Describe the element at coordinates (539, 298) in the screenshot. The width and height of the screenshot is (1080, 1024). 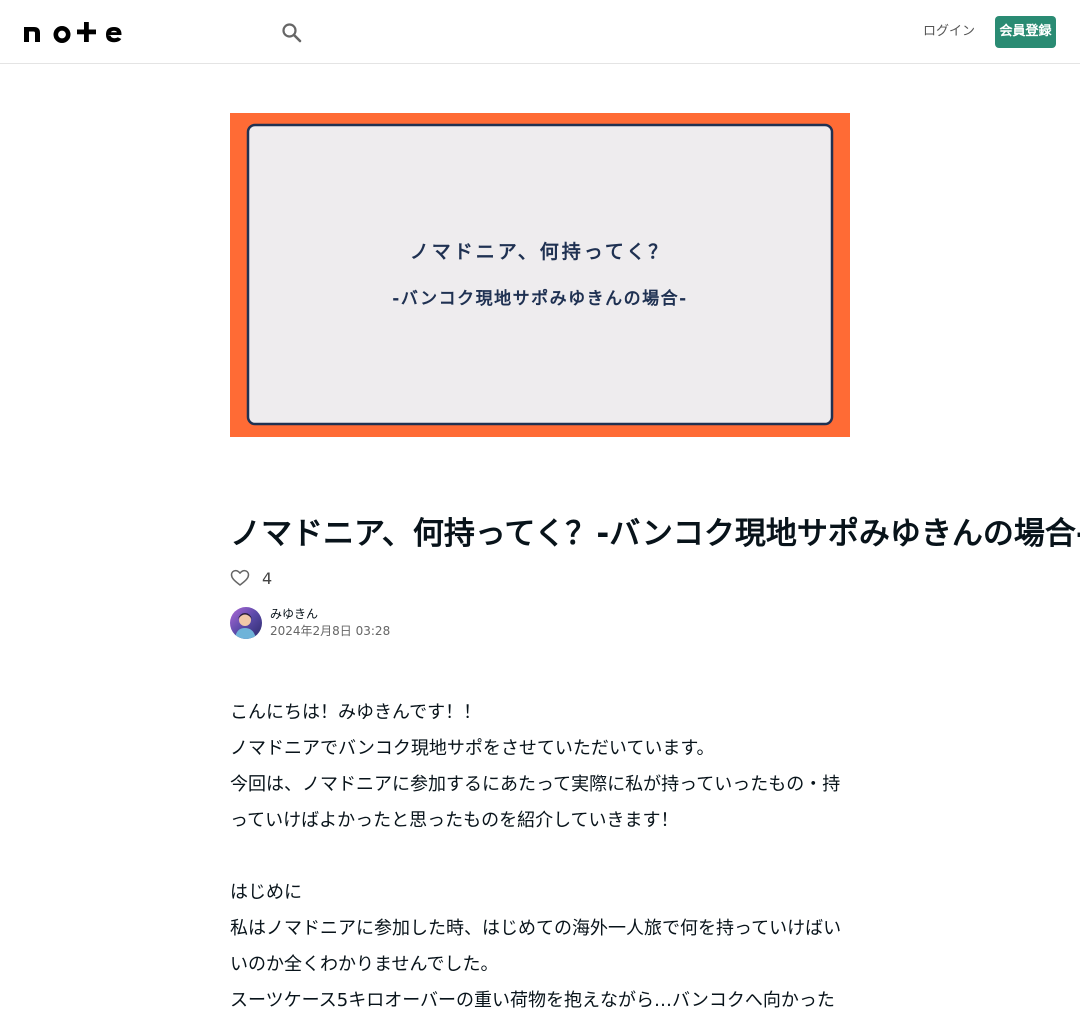
I see `hero-line-2: -バンコク現地サポみゆきんの場合-` at that location.